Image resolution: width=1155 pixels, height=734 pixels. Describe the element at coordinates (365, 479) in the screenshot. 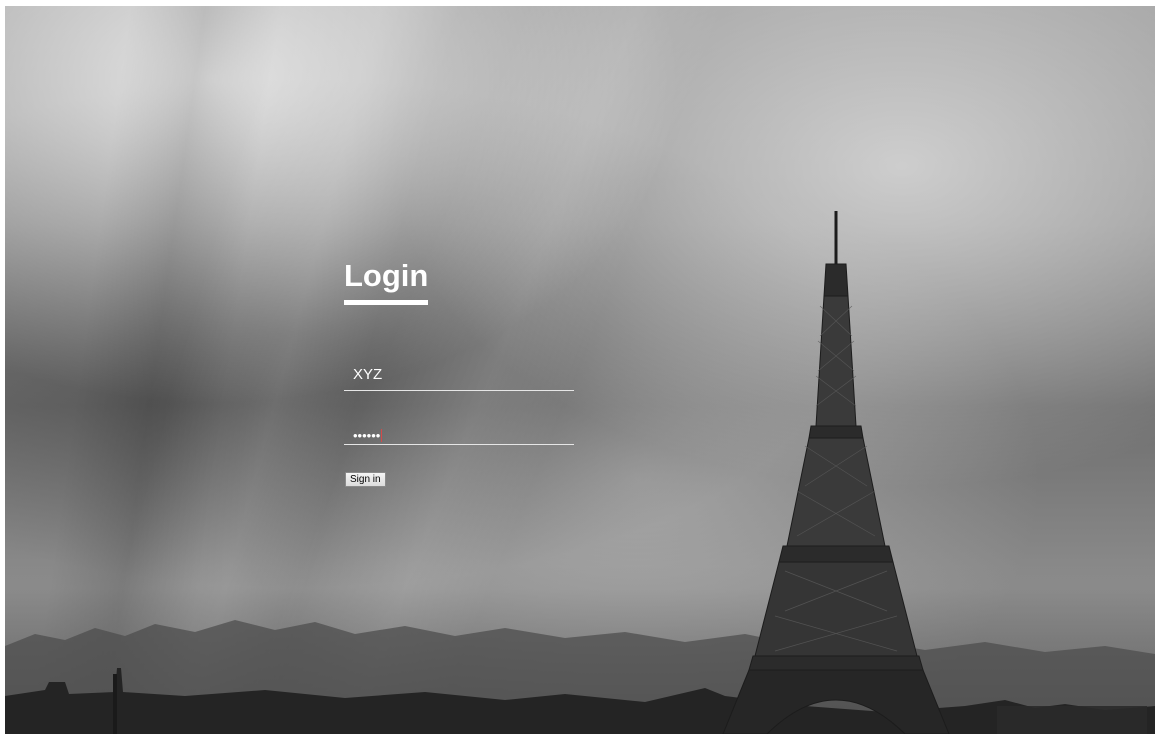

I see `sign-in-button: Sign in` at that location.